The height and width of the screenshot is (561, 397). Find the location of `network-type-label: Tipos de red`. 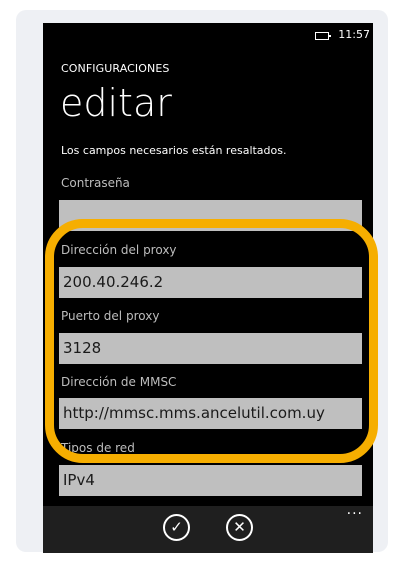

network-type-label: Tipos de red is located at coordinates (98, 448).